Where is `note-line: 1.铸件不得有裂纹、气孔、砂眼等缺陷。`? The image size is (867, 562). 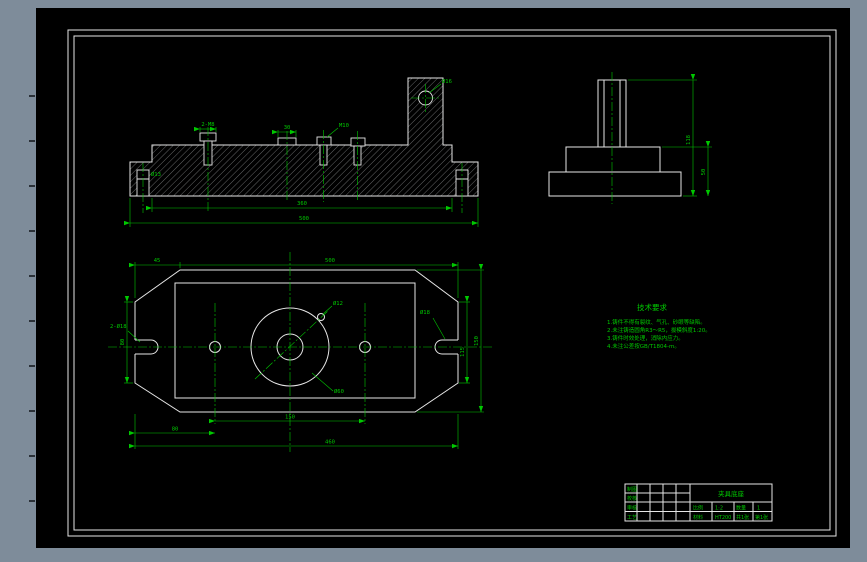 note-line: 1.铸件不得有裂纹、气孔、砂眼等缺陷。 is located at coordinates (656, 322).